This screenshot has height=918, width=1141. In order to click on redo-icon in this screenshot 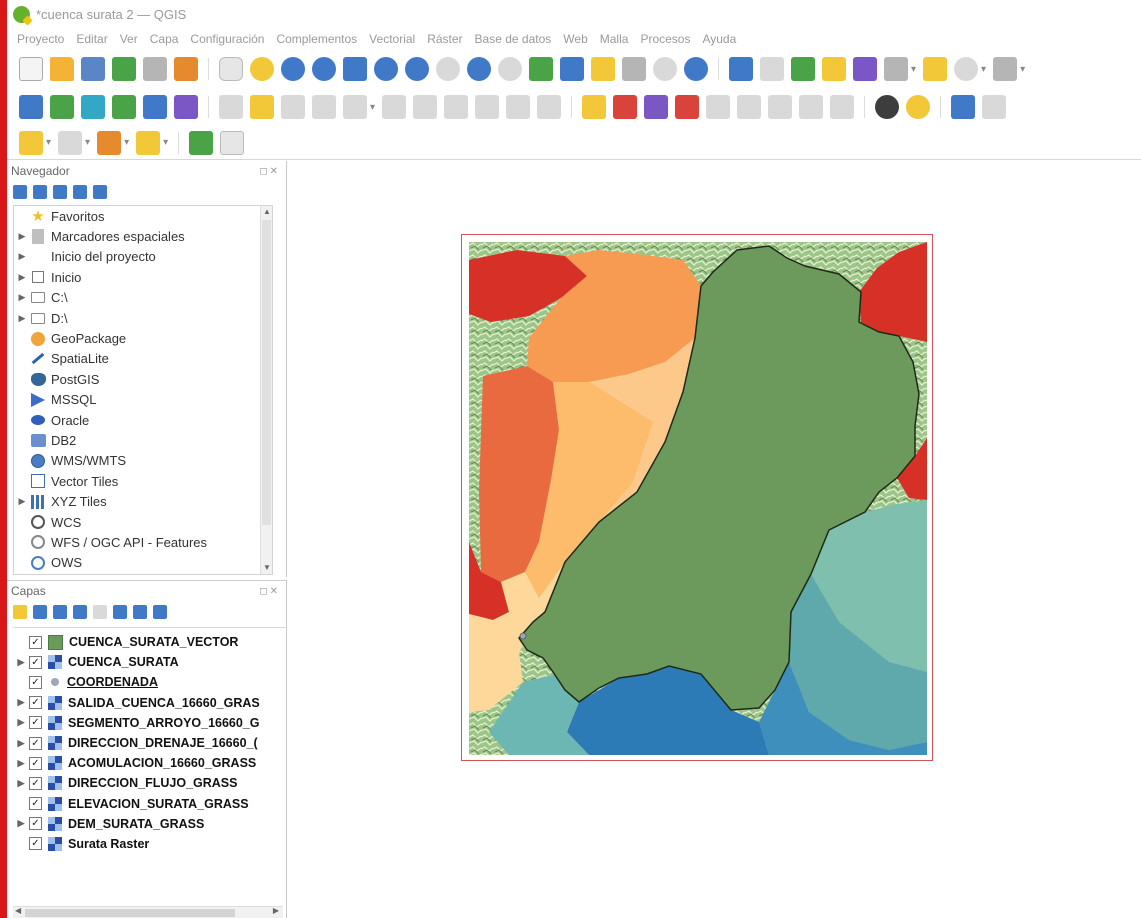, I will do `click(549, 107)`.